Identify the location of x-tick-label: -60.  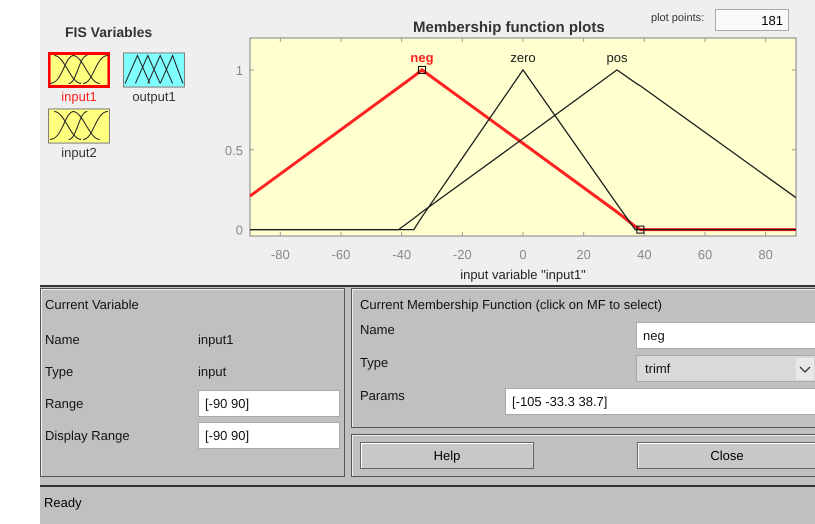
(341, 254).